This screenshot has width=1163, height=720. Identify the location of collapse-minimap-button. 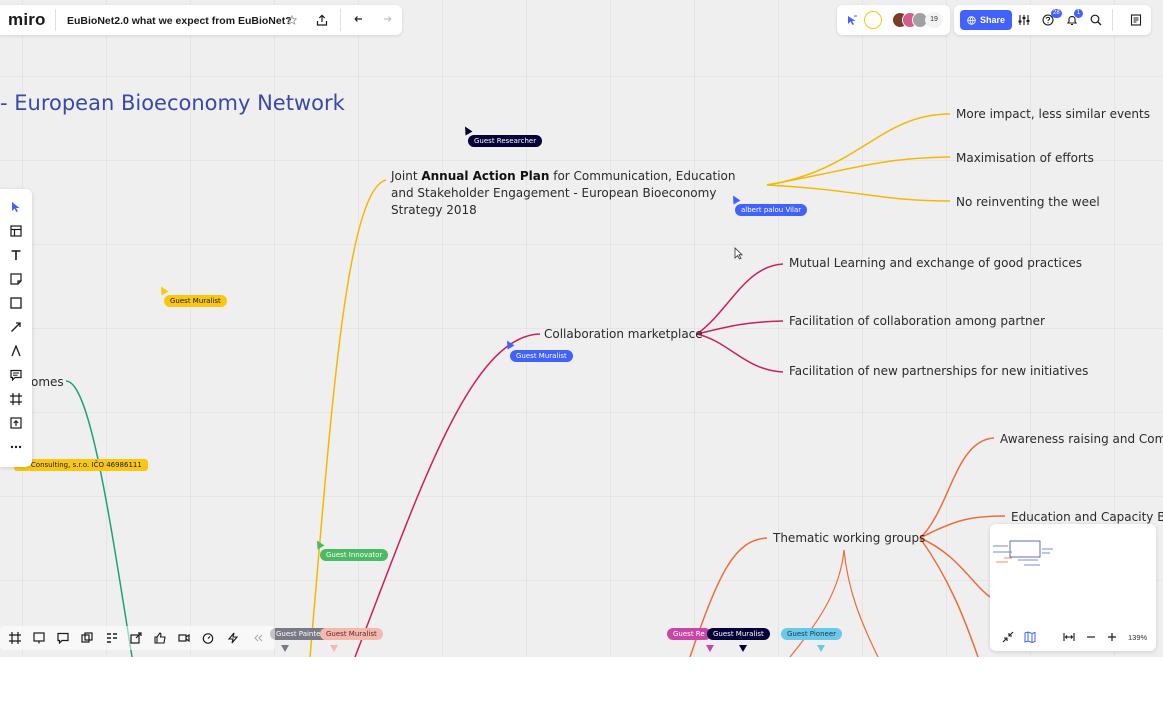
(1008, 637).